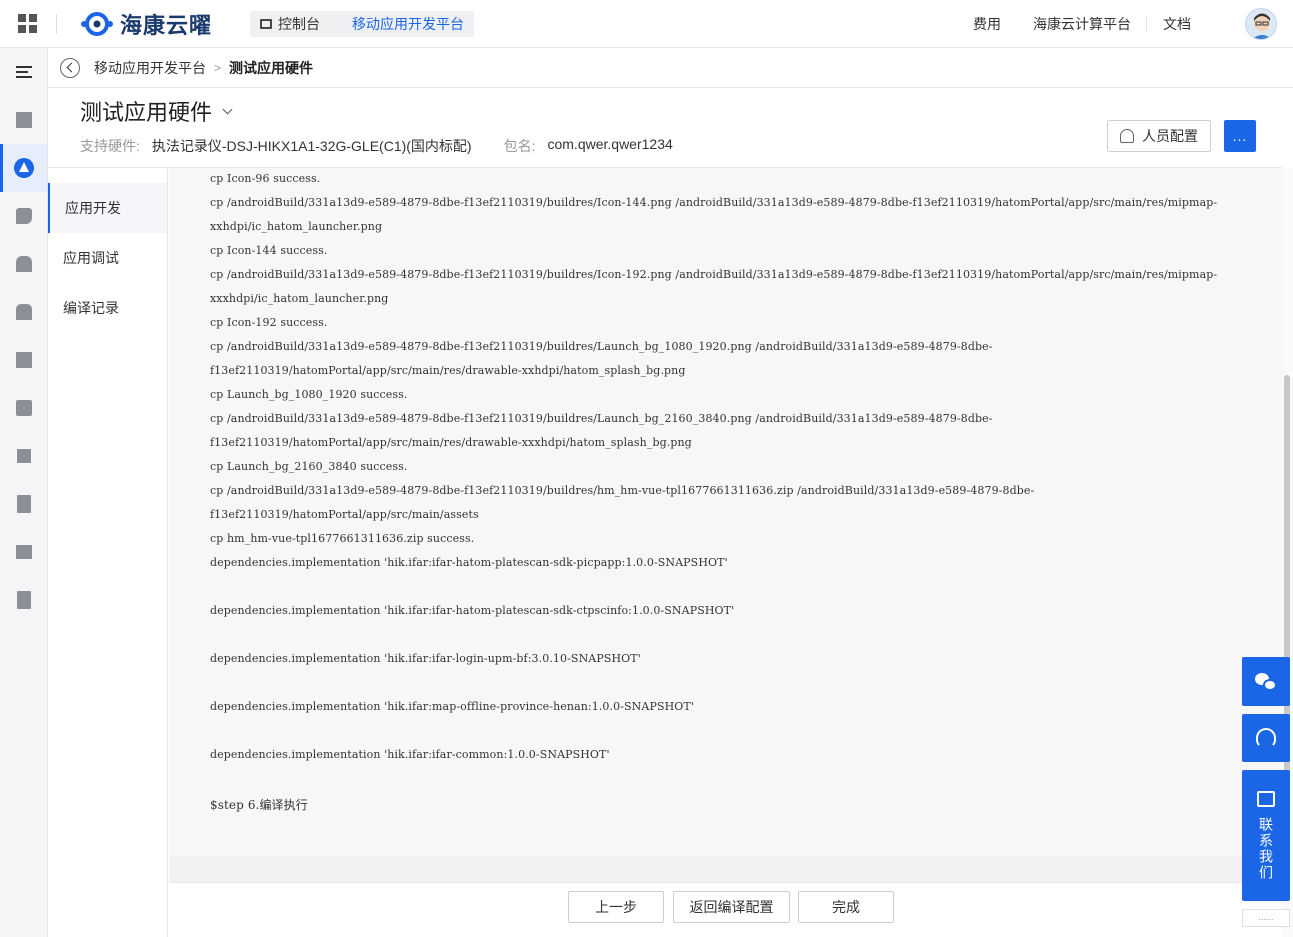 The image size is (1293, 937). Describe the element at coordinates (56, 24) in the screenshot. I see `divider` at that location.